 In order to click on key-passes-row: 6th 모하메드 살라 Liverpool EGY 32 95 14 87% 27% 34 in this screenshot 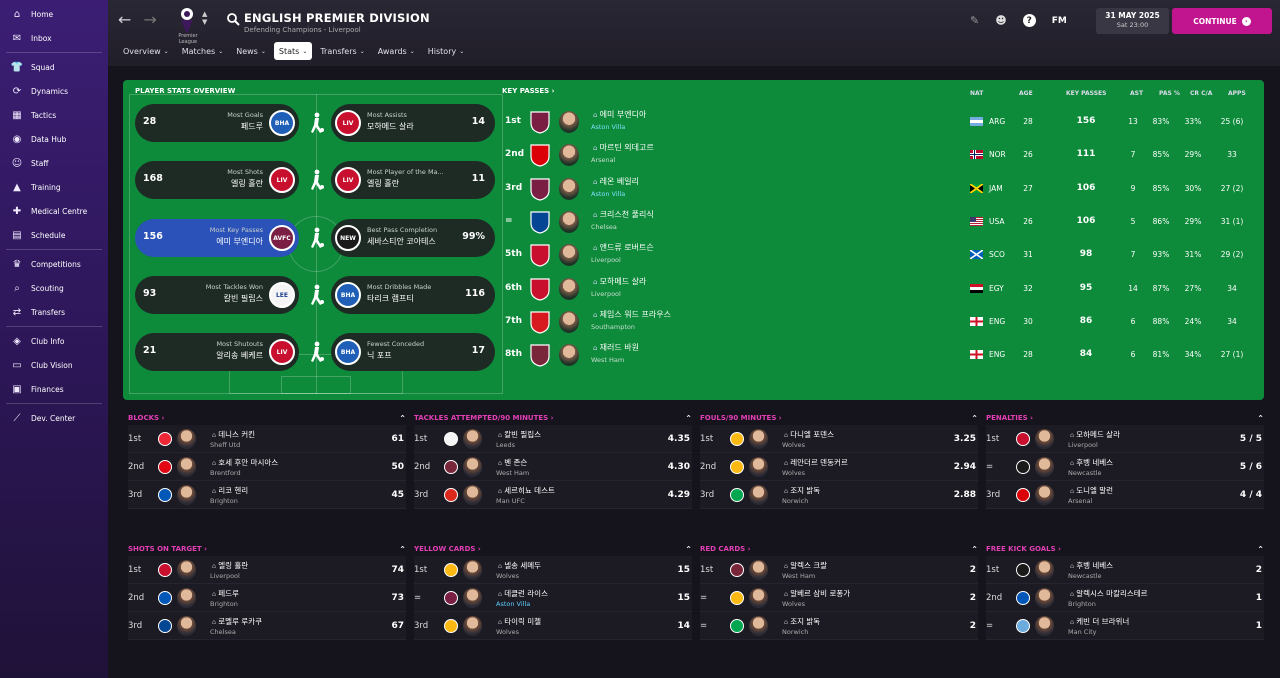, I will do `click(881, 288)`.